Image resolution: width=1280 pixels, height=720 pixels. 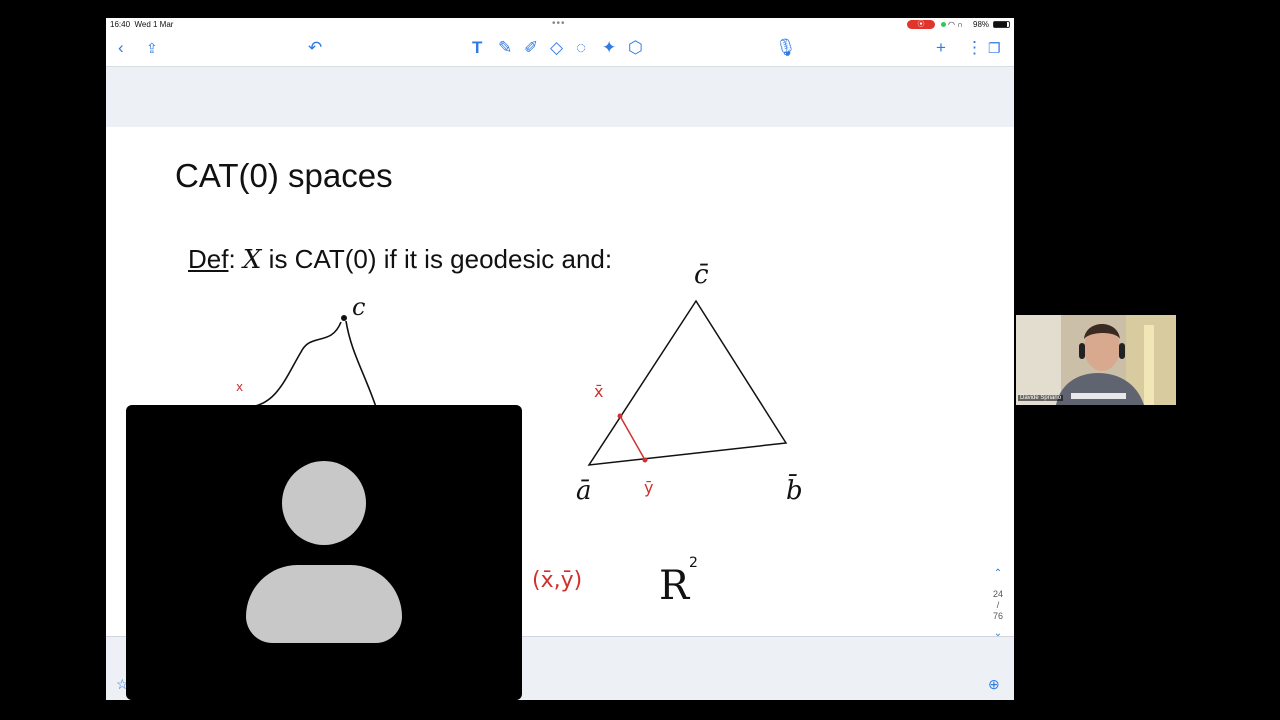 What do you see at coordinates (1041, 398) in the screenshot?
I see `webcam-name-label: Davide Spriano` at bounding box center [1041, 398].